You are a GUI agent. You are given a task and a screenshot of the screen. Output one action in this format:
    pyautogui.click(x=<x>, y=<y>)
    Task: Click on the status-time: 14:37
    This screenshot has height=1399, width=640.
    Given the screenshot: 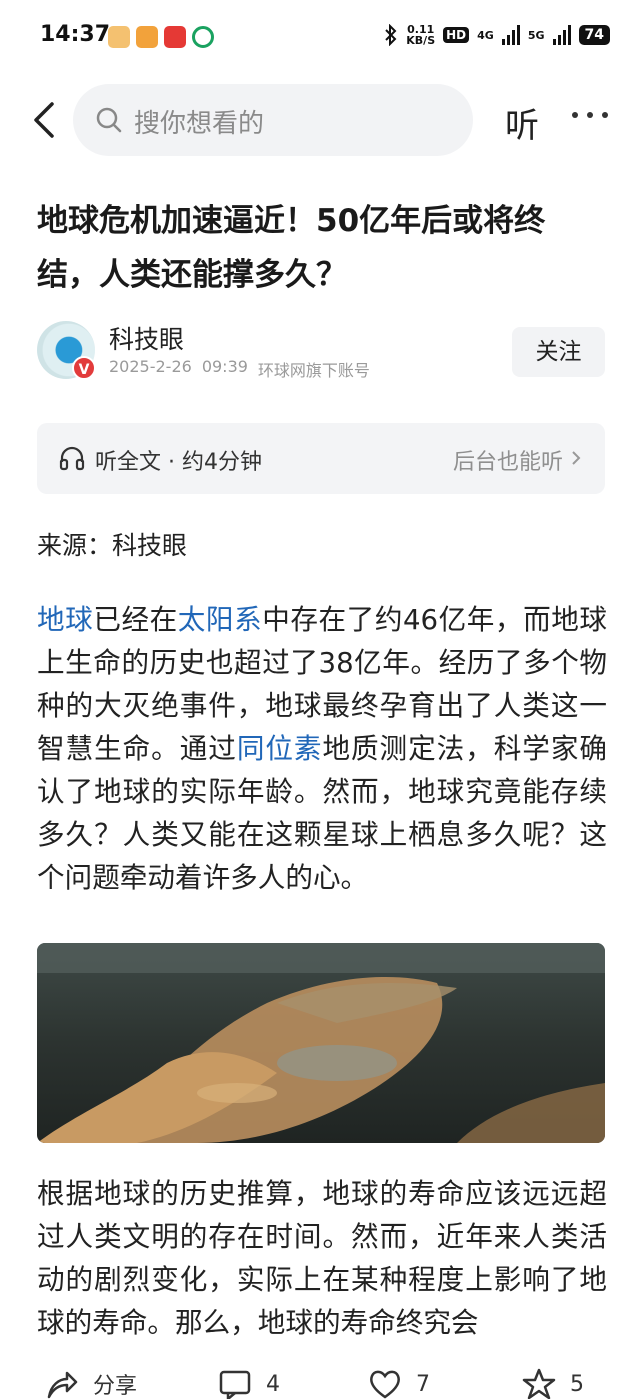 What is the action you would take?
    pyautogui.click(x=75, y=34)
    